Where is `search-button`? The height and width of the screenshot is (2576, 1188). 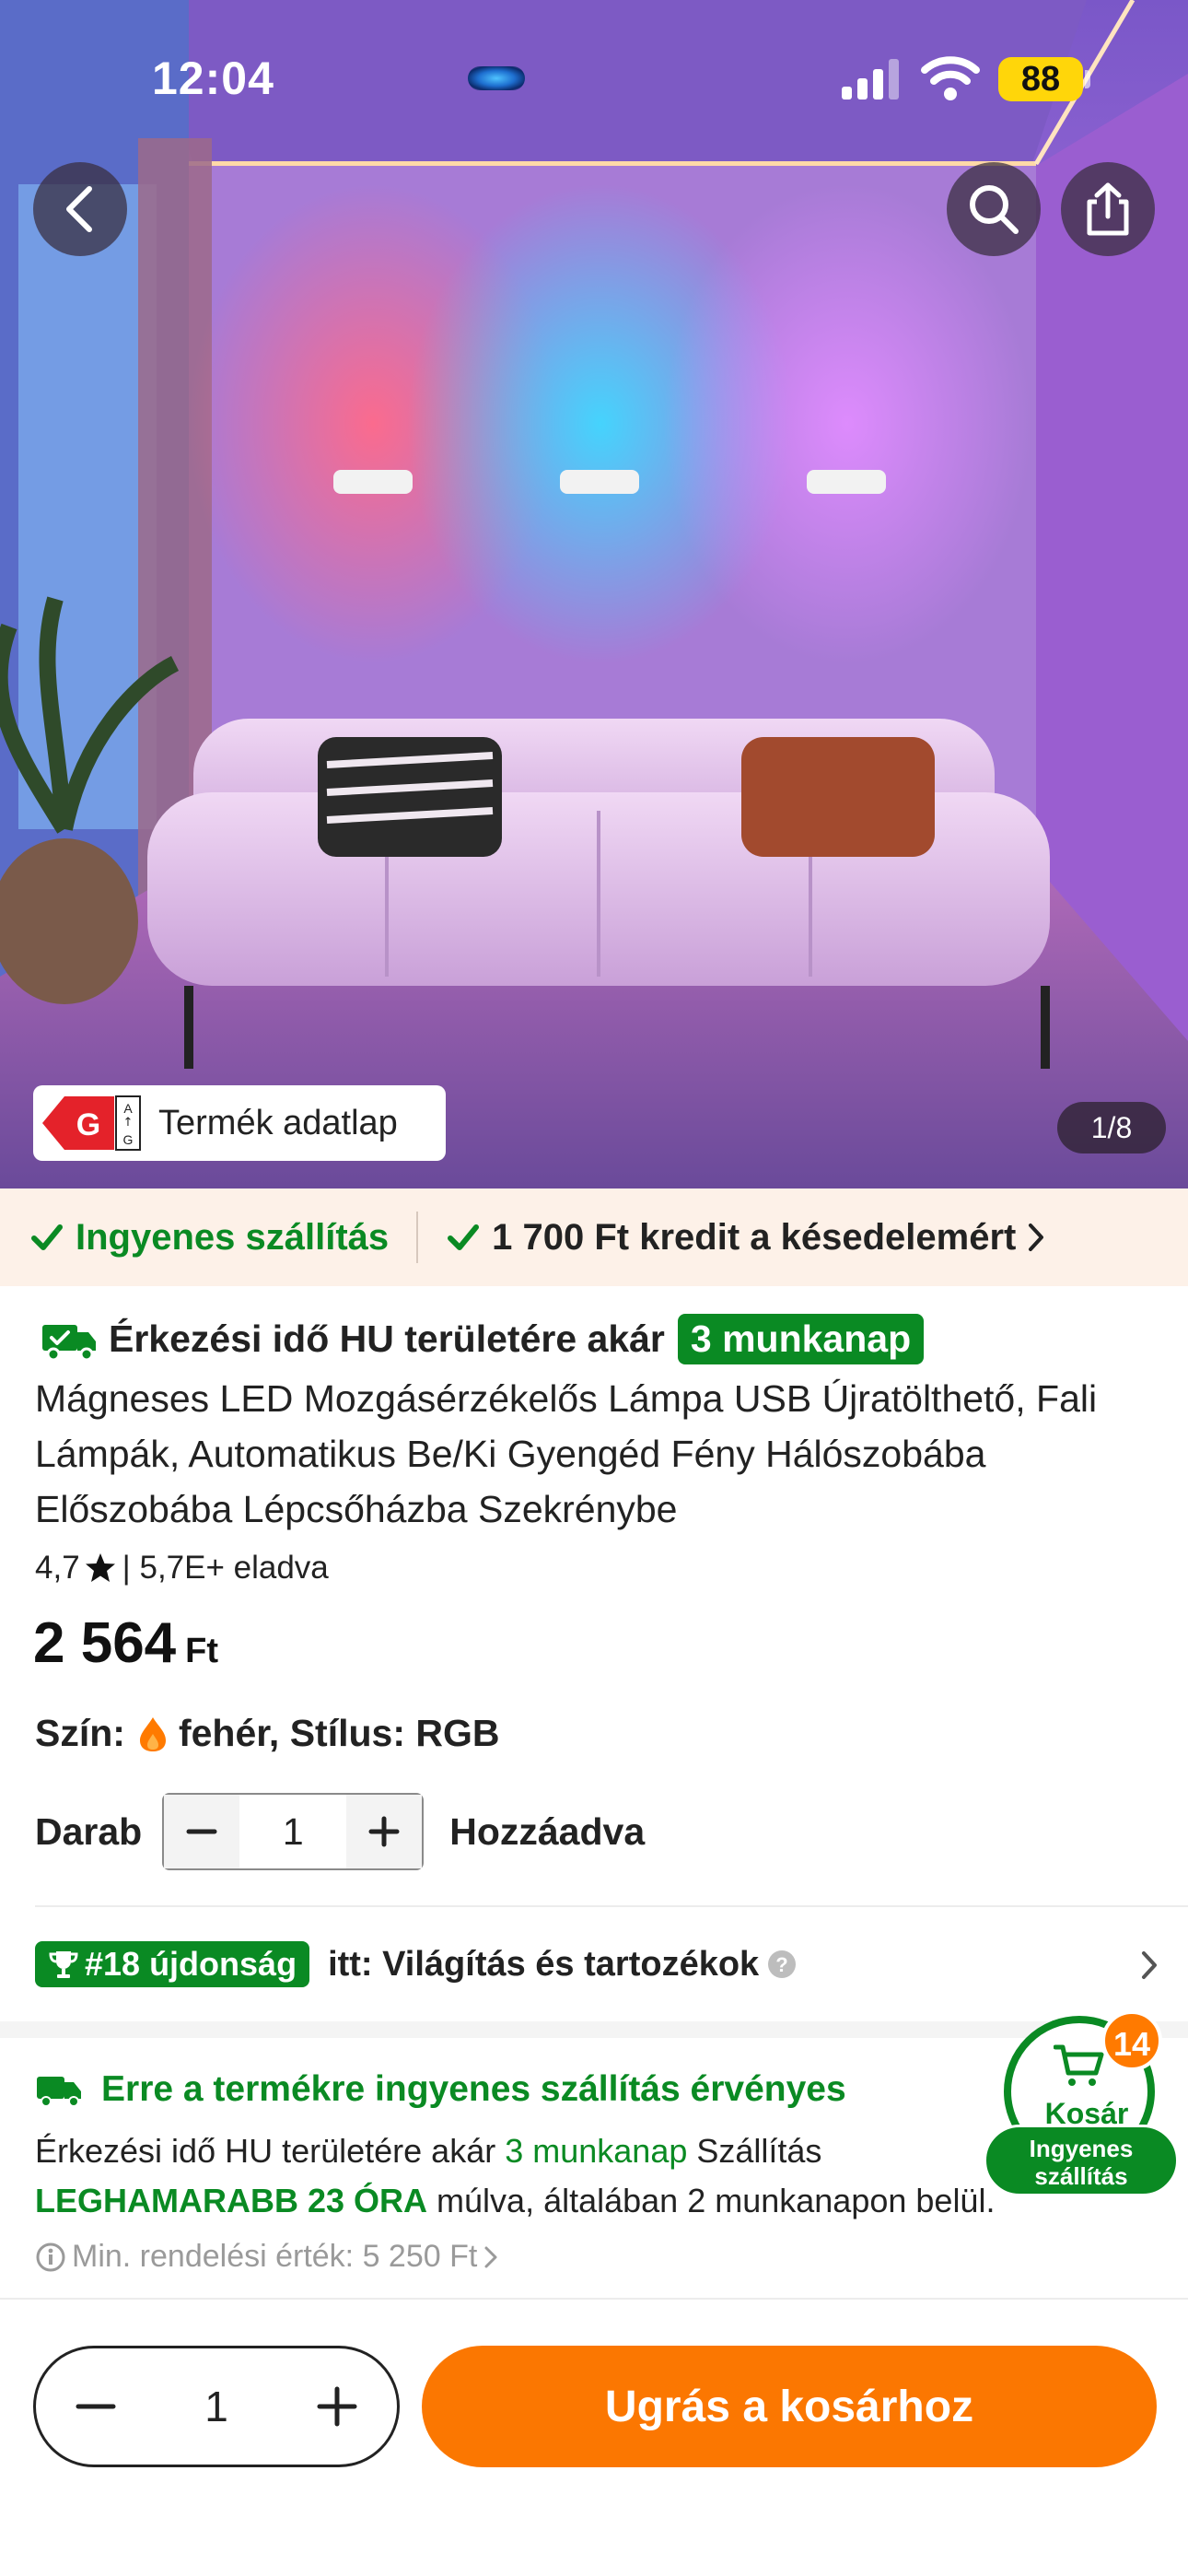
search-button is located at coordinates (994, 209).